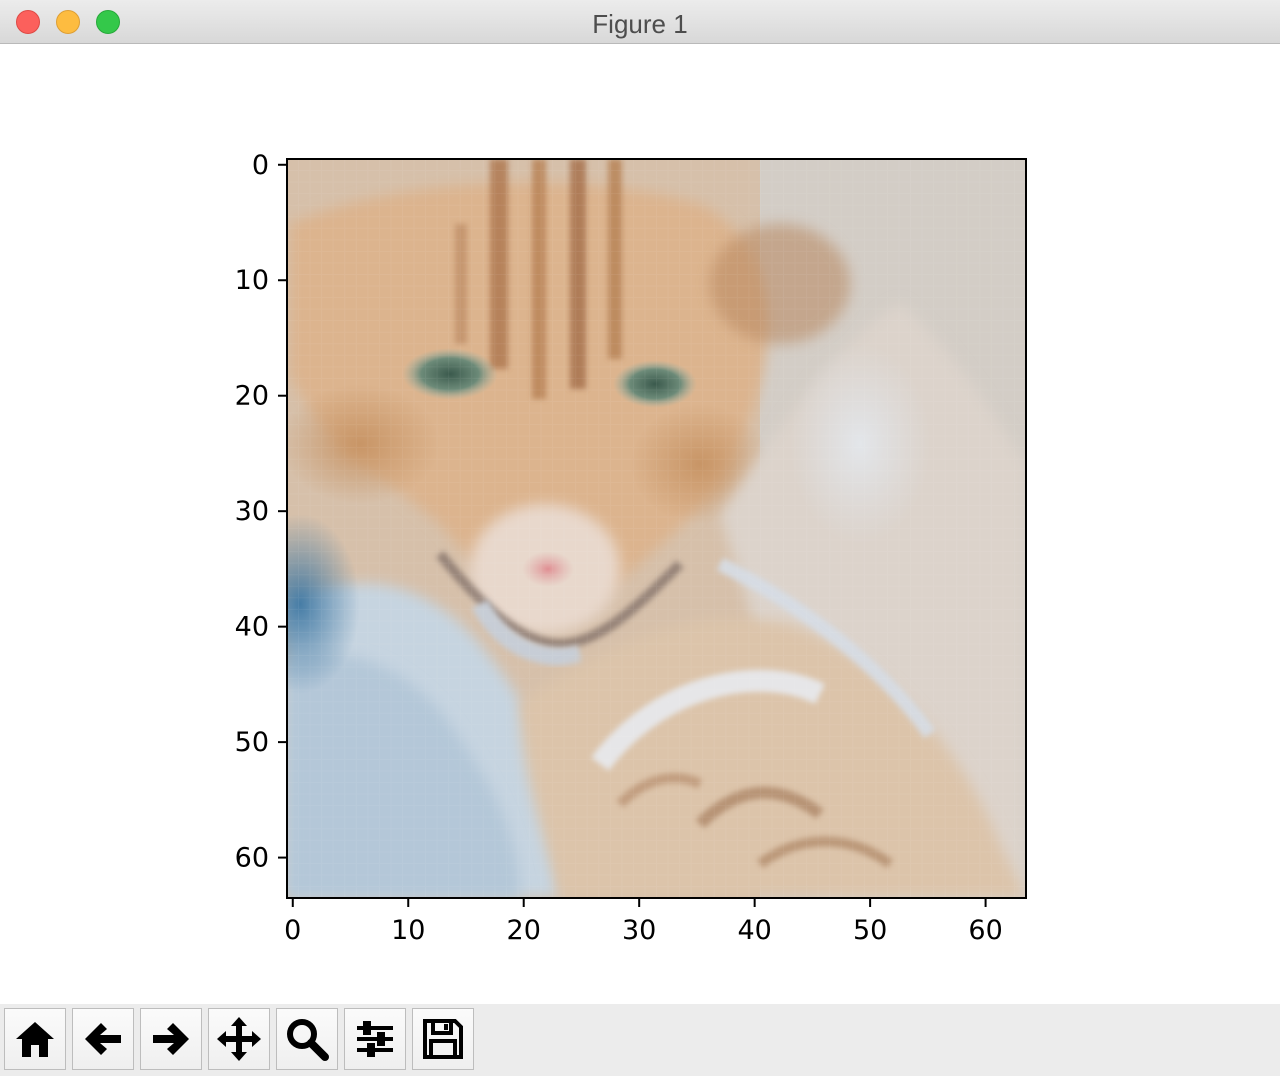  What do you see at coordinates (985, 930) in the screenshot?
I see `x-tick-label: 60` at bounding box center [985, 930].